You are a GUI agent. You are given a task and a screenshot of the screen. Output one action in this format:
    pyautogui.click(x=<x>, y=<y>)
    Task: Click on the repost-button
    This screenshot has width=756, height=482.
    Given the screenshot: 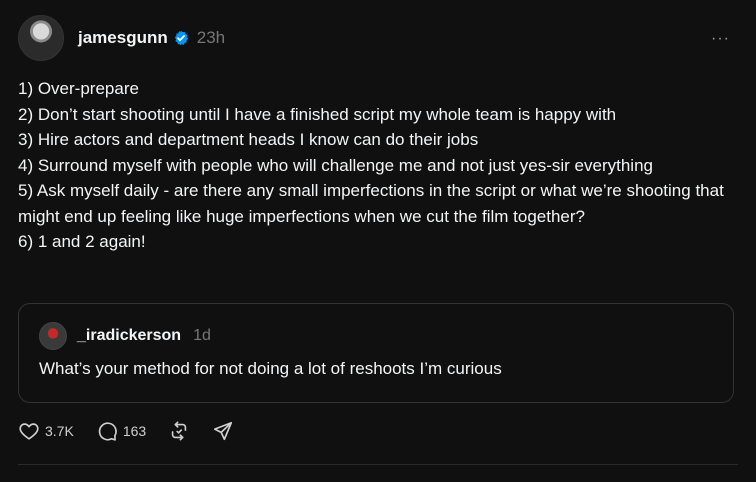 What is the action you would take?
    pyautogui.click(x=179, y=431)
    